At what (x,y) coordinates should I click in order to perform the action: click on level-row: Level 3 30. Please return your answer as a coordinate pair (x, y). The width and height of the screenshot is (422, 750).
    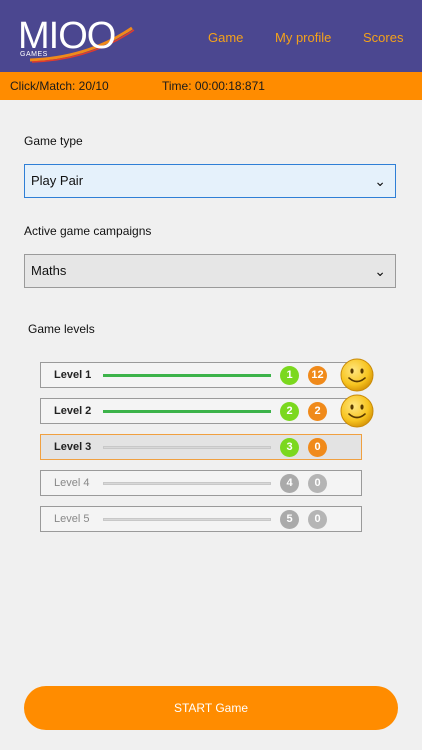
    Looking at the image, I should click on (201, 447).